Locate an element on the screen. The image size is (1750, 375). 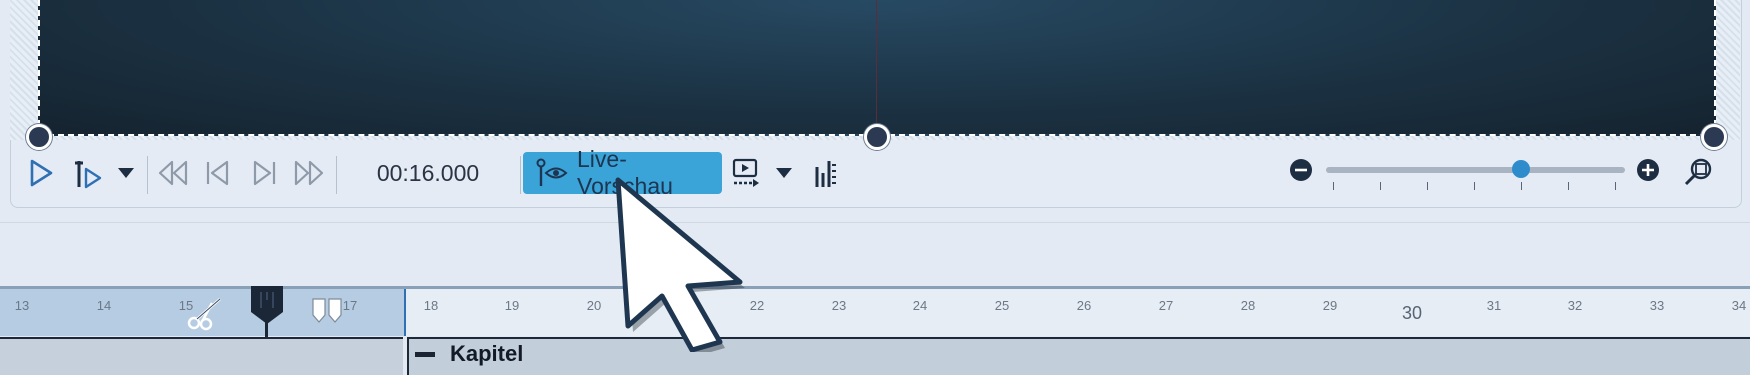
ruler-tick-label: 24 is located at coordinates (920, 305).